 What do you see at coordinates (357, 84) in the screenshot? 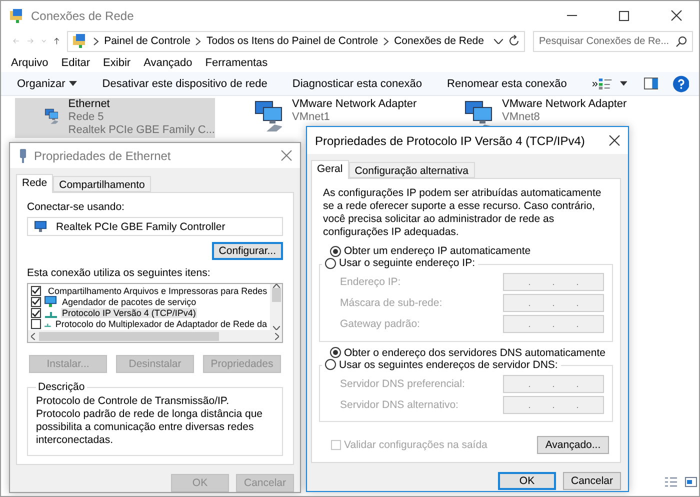
I see `toolbar-command: Diagnosticar esta conexão` at bounding box center [357, 84].